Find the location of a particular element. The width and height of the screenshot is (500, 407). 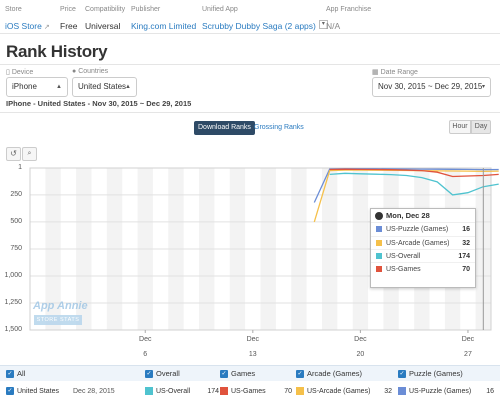

device-select: iPhone ▲ is located at coordinates (37, 87).